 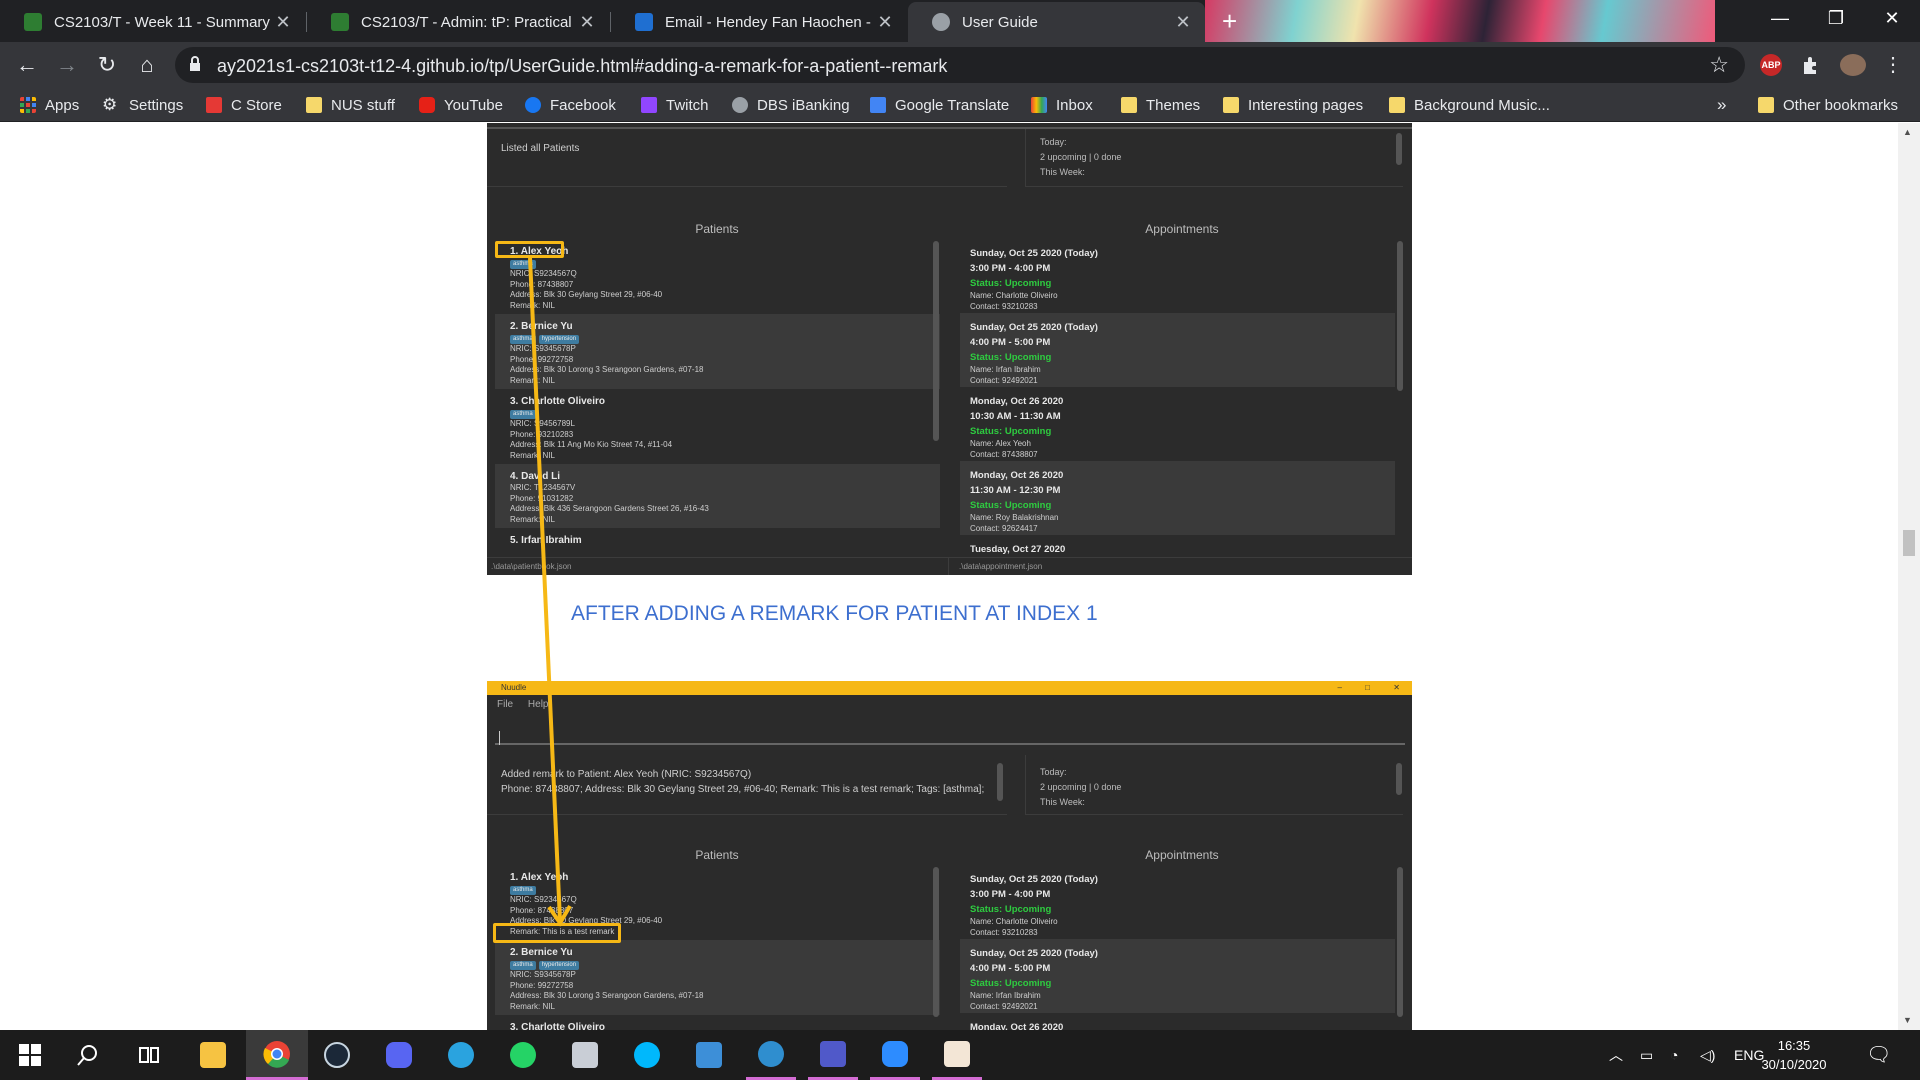 What do you see at coordinates (1794, 1055) in the screenshot?
I see `clock: 16:35 30/10/2020` at bounding box center [1794, 1055].